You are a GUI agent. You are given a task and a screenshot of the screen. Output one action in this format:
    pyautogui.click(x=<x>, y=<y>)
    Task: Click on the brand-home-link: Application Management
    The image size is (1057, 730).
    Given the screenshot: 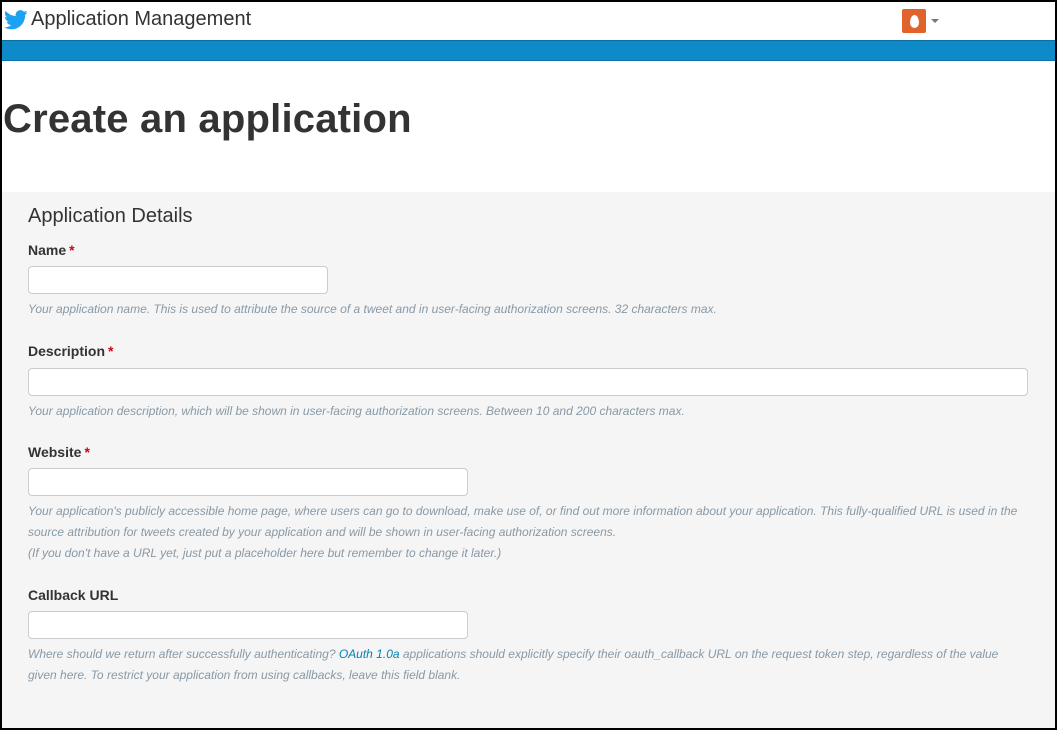 What is the action you would take?
    pyautogui.click(x=127, y=19)
    